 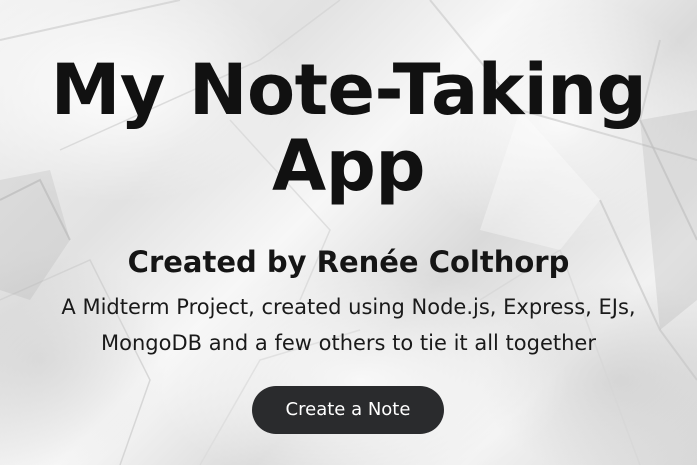 I want to click on create-note-button: Create a Note, so click(x=348, y=410).